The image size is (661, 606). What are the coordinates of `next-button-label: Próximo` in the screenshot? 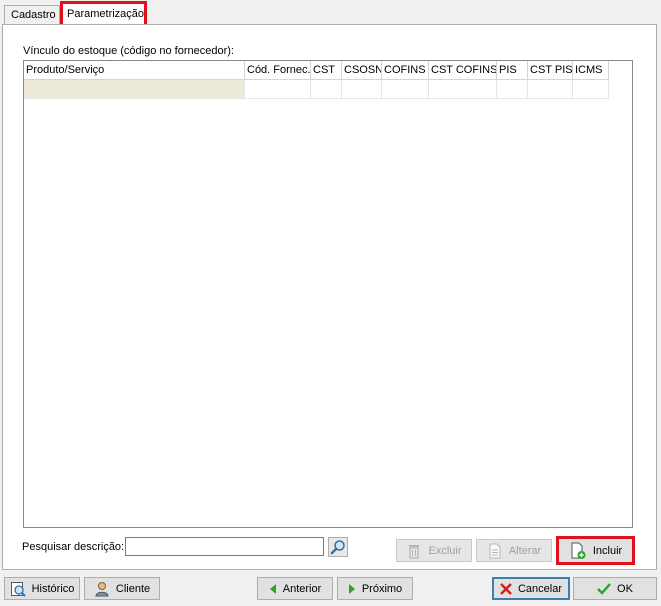 It's located at (382, 588).